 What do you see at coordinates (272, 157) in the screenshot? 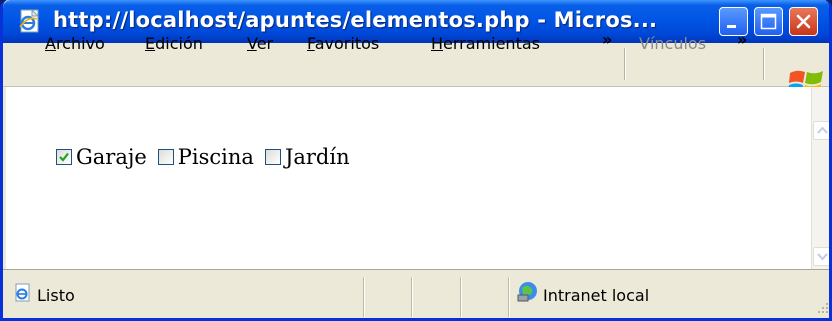
I see `checkbox-jardin` at bounding box center [272, 157].